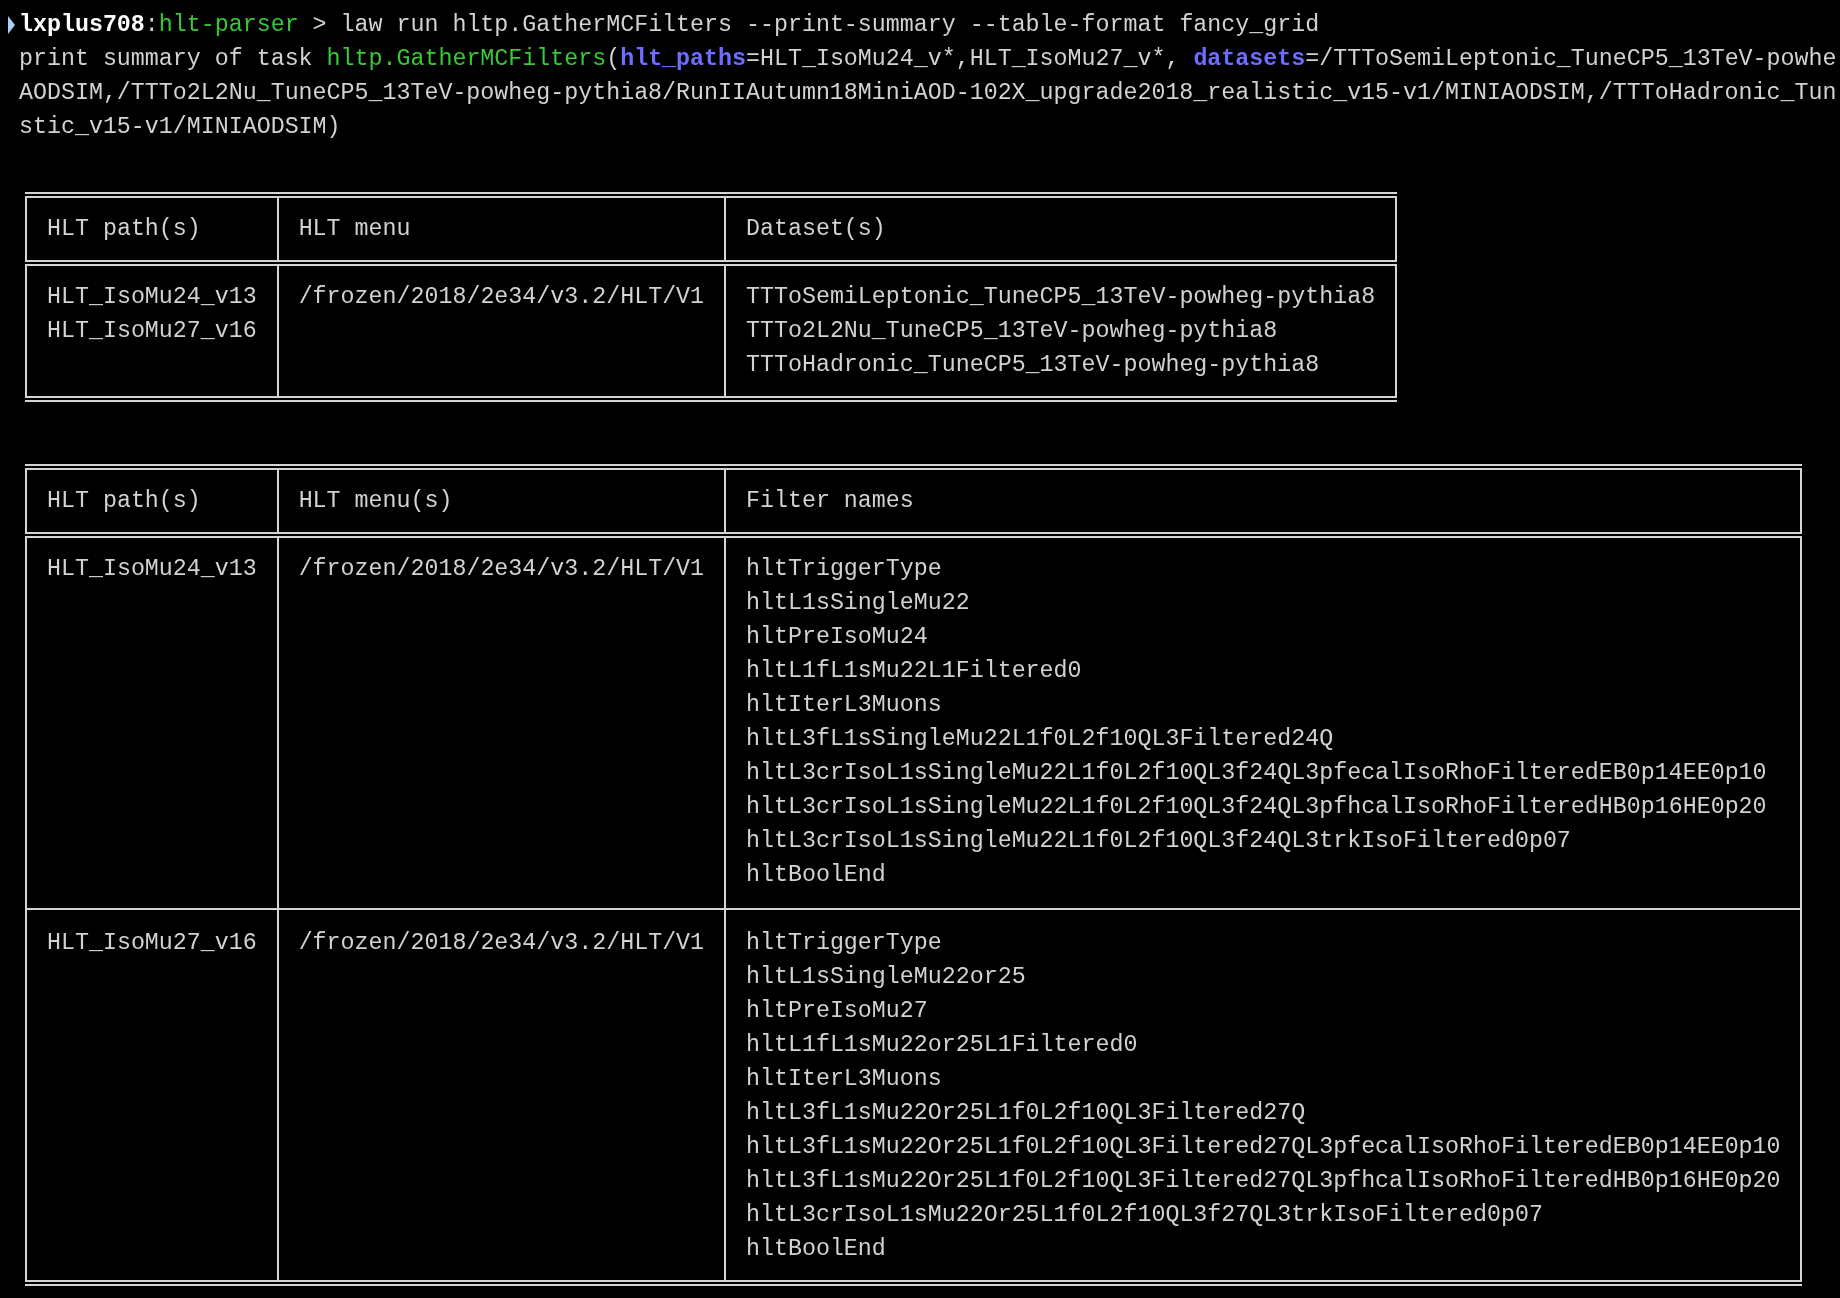 Image resolution: width=1840 pixels, height=1298 pixels. Describe the element at coordinates (1158, 841) in the screenshot. I see `filter-name: hltL3crIsoL1sSingleMu22L1f0L2f10QL3f24QL3trkIsoFiltered0p07` at that location.